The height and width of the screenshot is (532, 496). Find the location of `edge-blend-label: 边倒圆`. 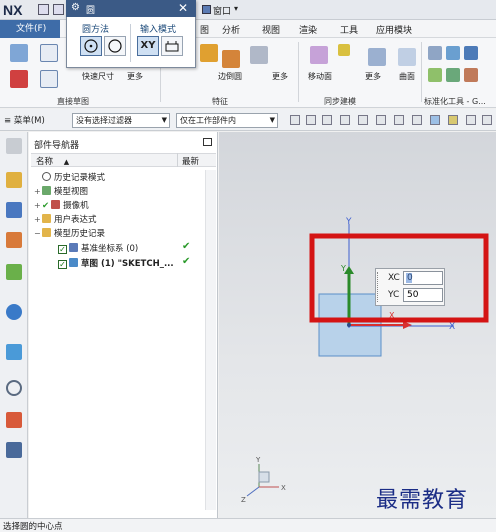

edge-blend-label: 边倒圆 is located at coordinates (230, 76).